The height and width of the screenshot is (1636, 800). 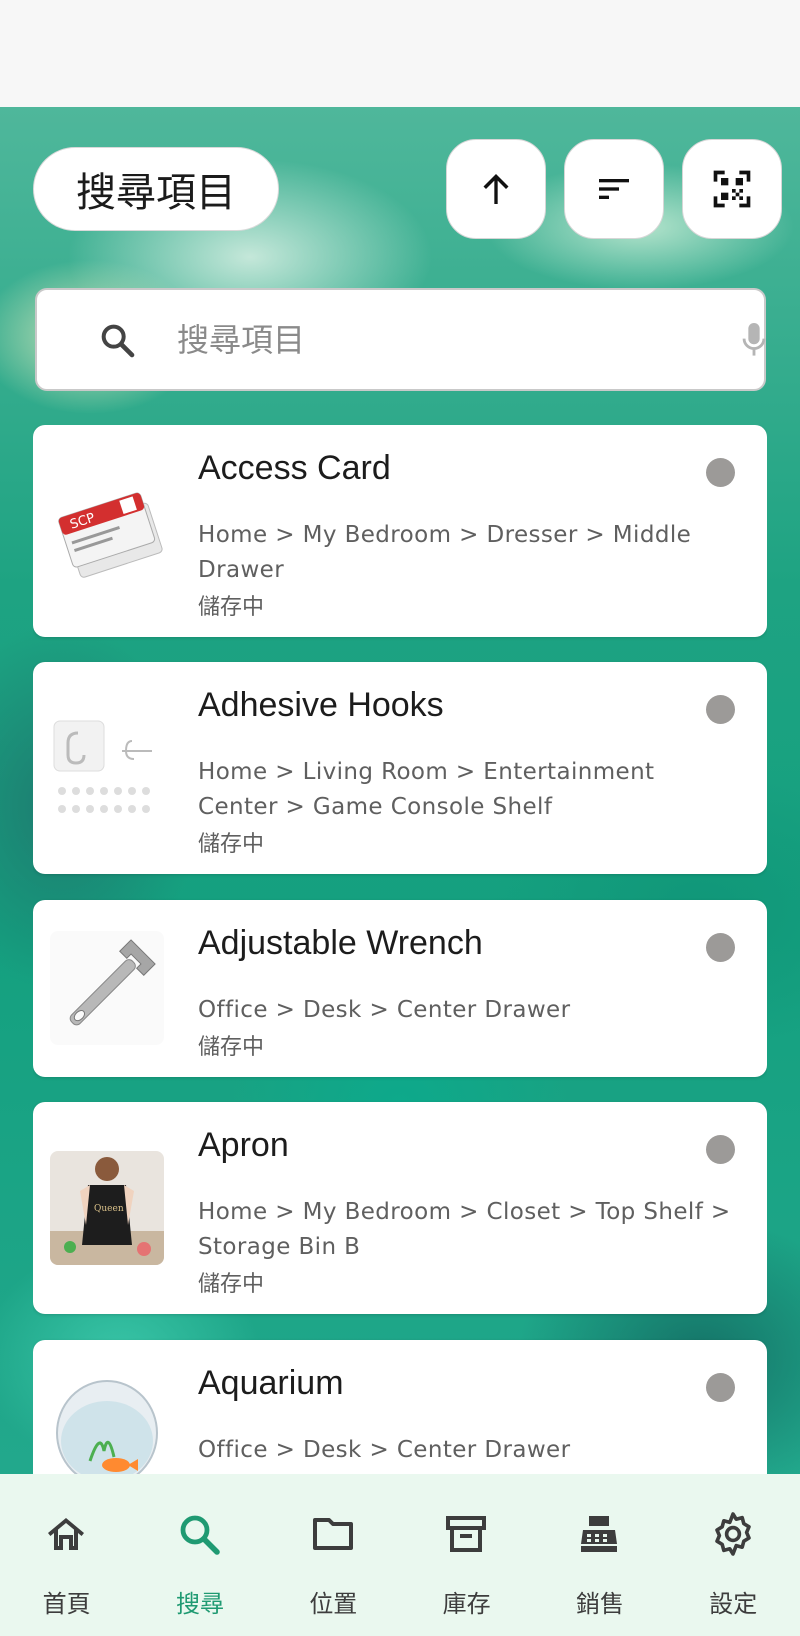 What do you see at coordinates (156, 189) in the screenshot?
I see `page-title: 搜尋項目` at bounding box center [156, 189].